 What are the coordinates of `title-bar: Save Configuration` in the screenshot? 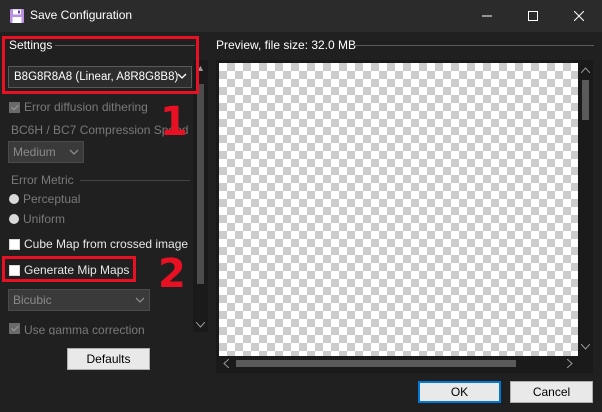 It's located at (301, 16).